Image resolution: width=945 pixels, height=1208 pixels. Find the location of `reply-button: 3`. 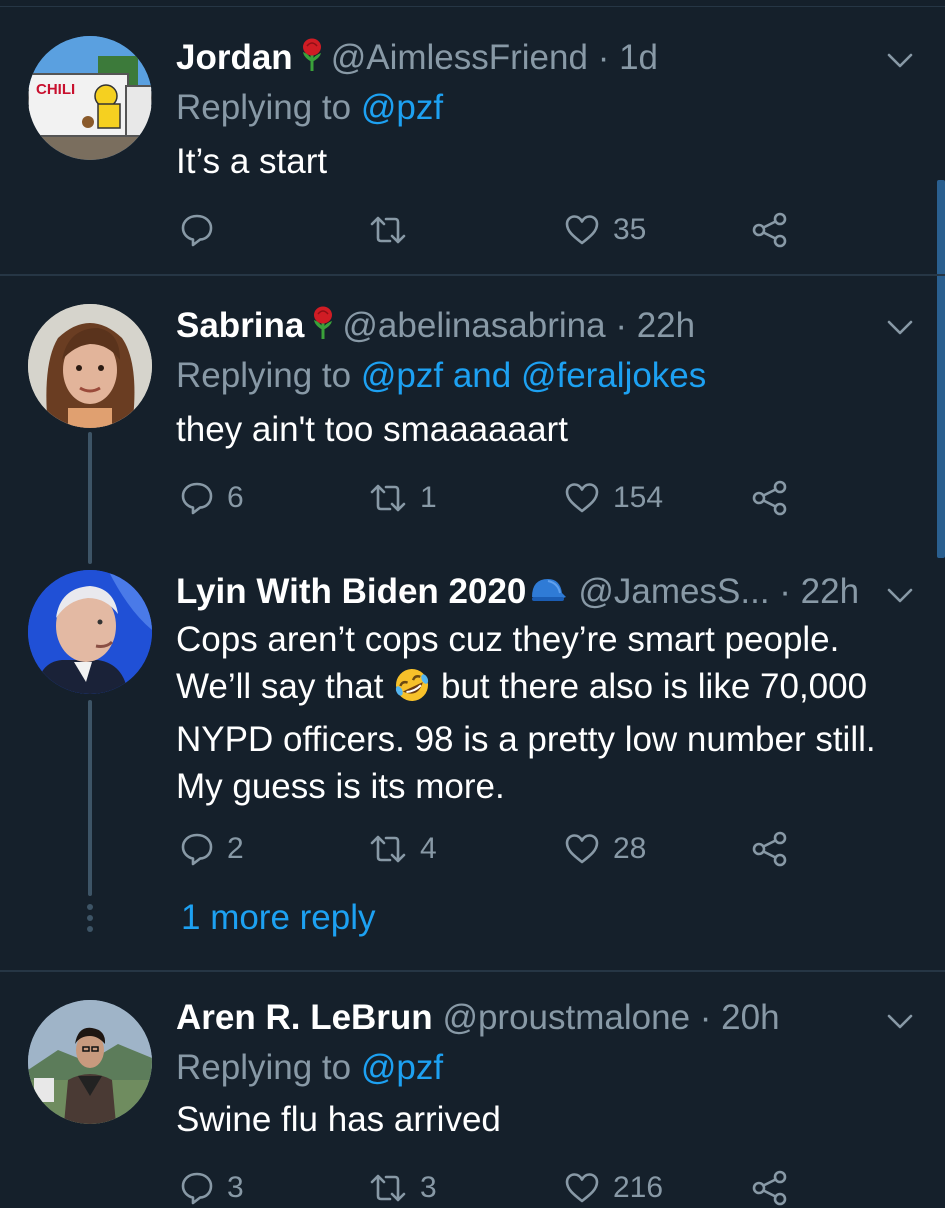

reply-button: 3 is located at coordinates (211, 1188).